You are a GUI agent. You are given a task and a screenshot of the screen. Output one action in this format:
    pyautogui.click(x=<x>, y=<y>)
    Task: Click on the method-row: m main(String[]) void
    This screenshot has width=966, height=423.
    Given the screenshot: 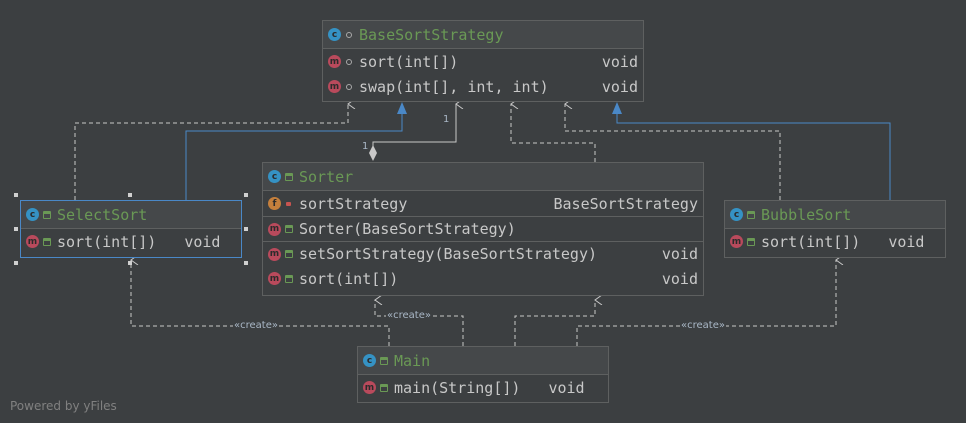 What is the action you would take?
    pyautogui.click(x=483, y=387)
    